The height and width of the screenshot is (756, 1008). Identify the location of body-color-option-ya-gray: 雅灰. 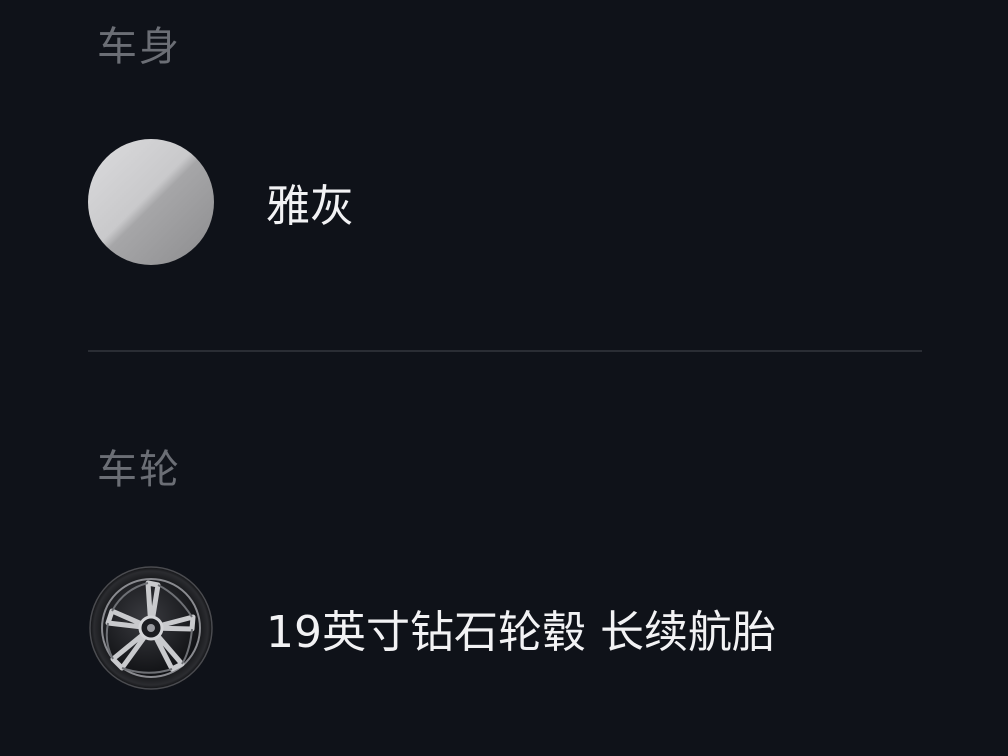
(505, 202).